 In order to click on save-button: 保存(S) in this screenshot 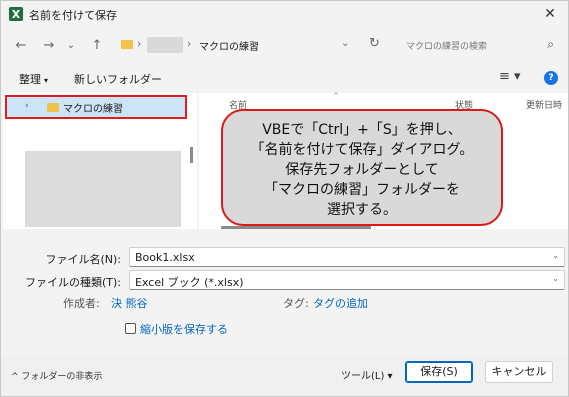, I will do `click(439, 372)`.